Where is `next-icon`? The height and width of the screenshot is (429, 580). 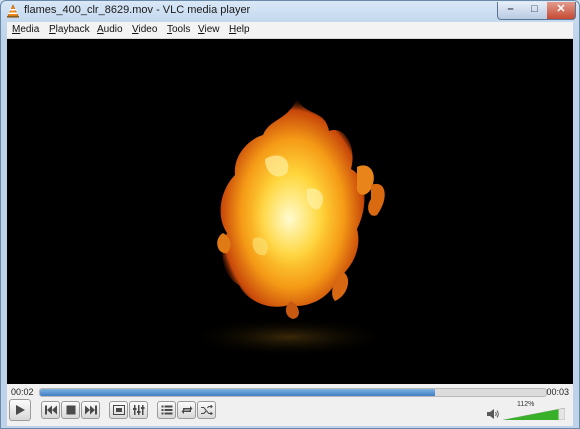 next-icon is located at coordinates (90, 410).